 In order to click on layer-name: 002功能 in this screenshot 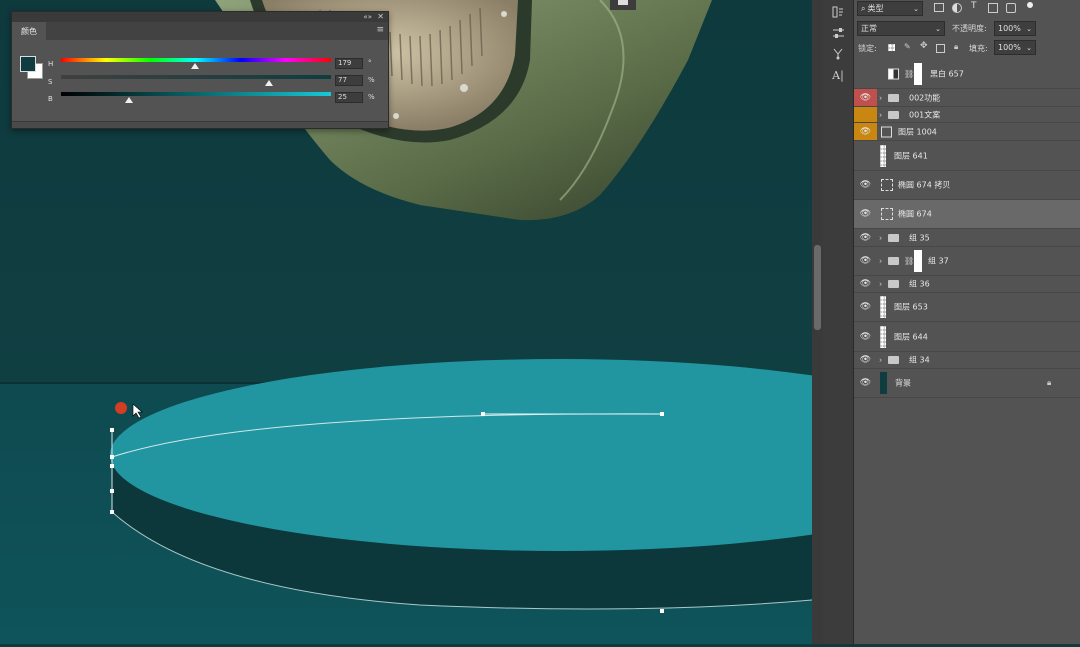, I will do `click(924, 97)`.